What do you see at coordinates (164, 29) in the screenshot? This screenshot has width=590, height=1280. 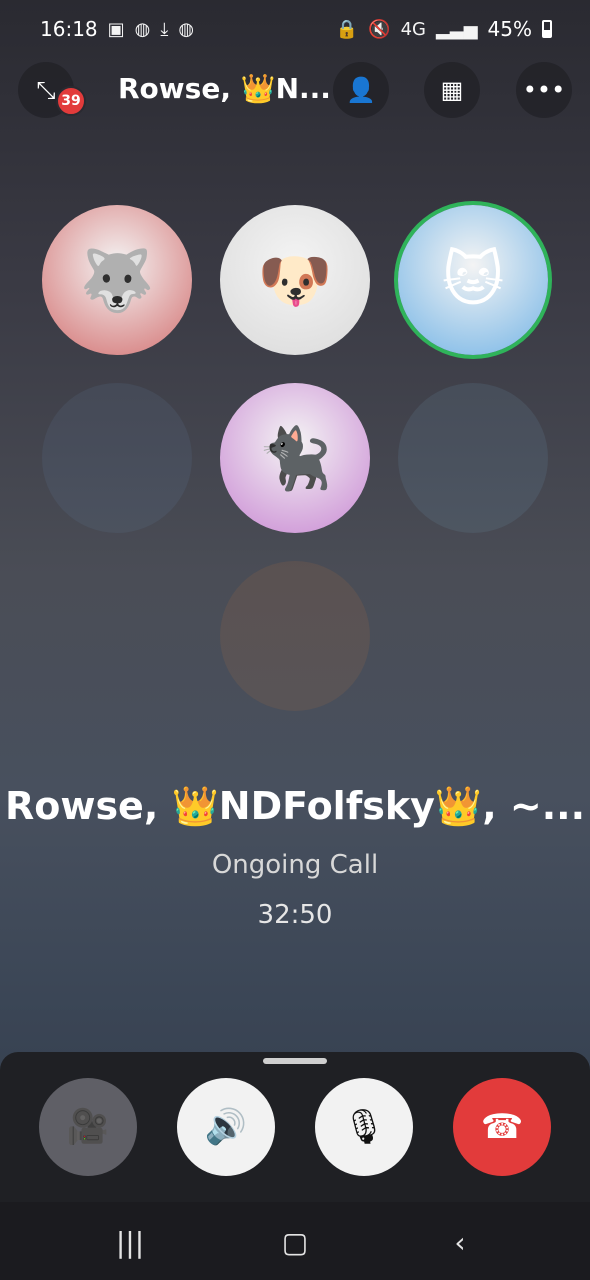 I see `download-icon: ⤓` at bounding box center [164, 29].